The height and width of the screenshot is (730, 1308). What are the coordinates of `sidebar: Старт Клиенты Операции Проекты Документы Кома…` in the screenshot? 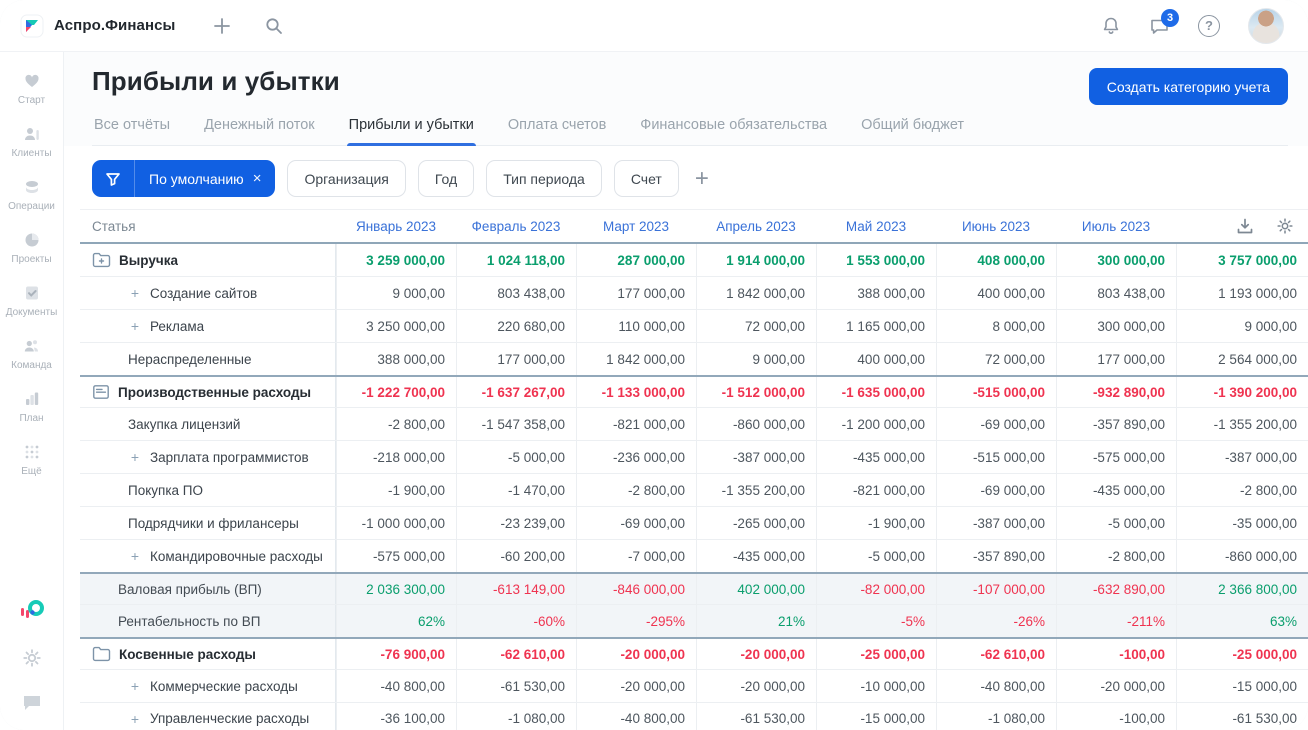 It's located at (32, 391).